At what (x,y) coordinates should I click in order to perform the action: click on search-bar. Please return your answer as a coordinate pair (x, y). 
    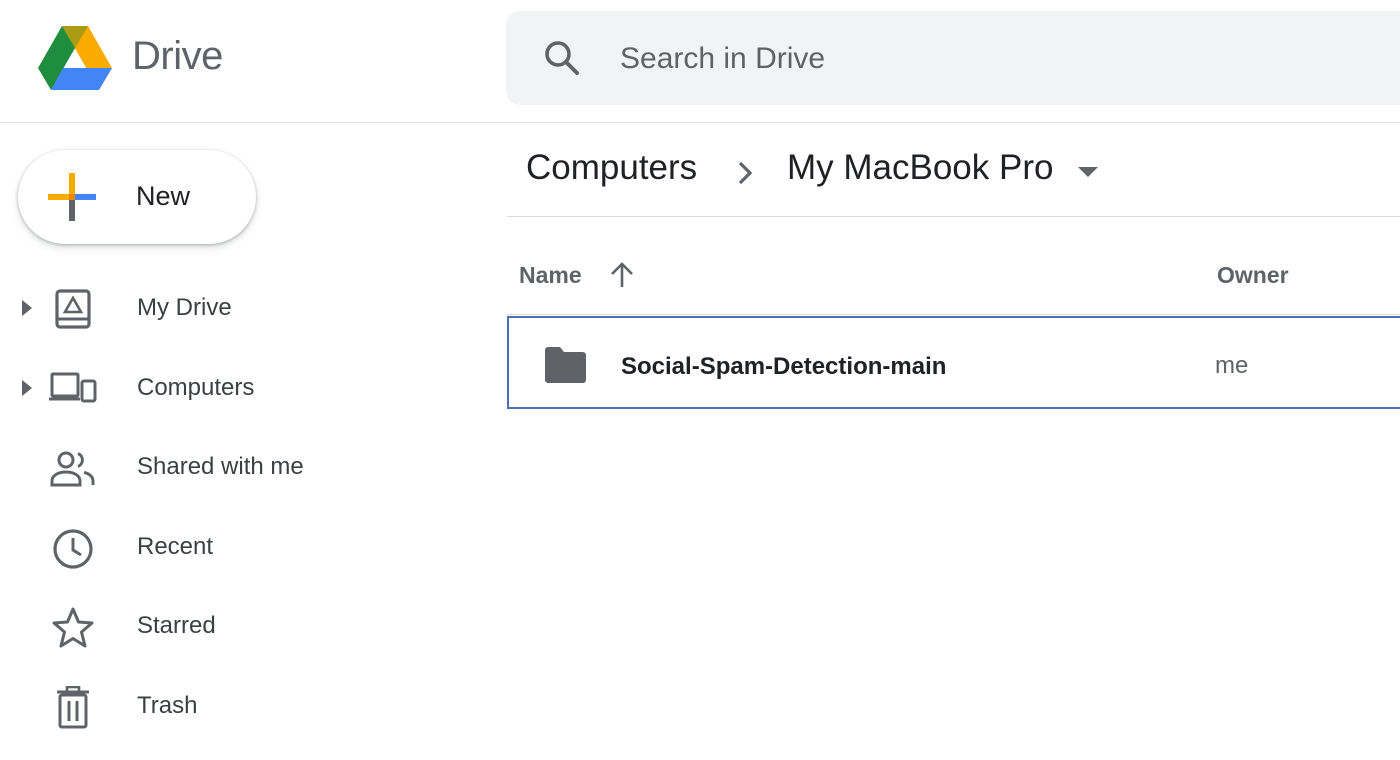
    Looking at the image, I should click on (953, 58).